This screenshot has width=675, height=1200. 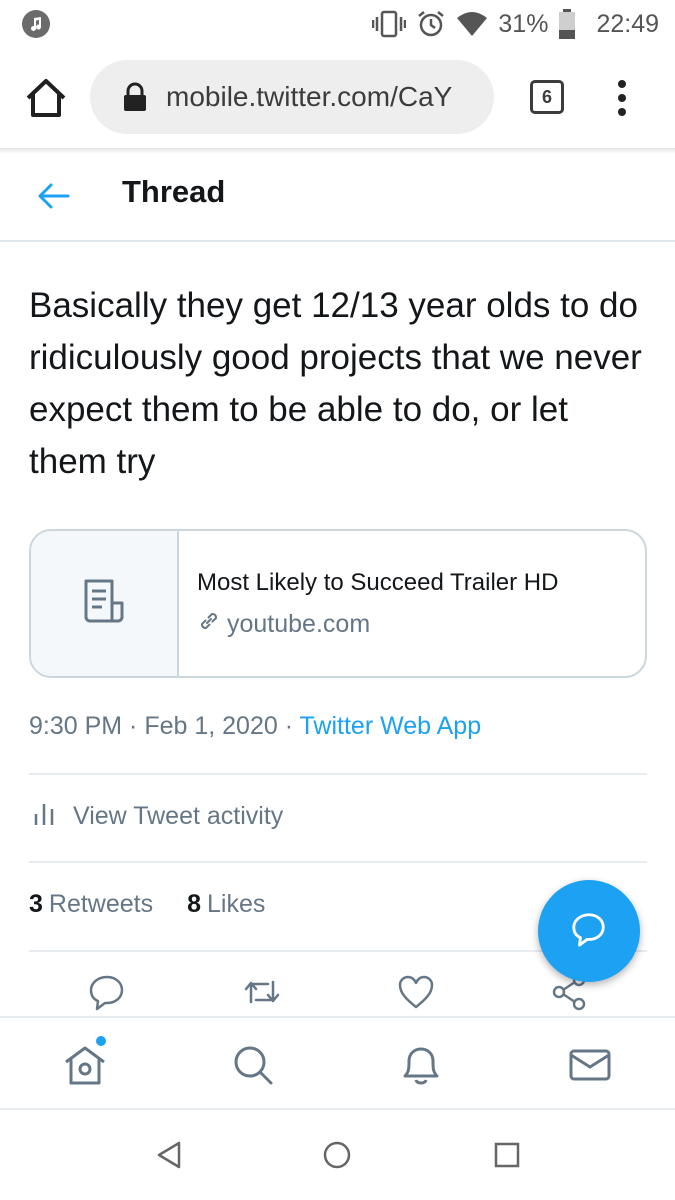 What do you see at coordinates (309, 96) in the screenshot?
I see `url-text: mobile.twitter.com/CaY` at bounding box center [309, 96].